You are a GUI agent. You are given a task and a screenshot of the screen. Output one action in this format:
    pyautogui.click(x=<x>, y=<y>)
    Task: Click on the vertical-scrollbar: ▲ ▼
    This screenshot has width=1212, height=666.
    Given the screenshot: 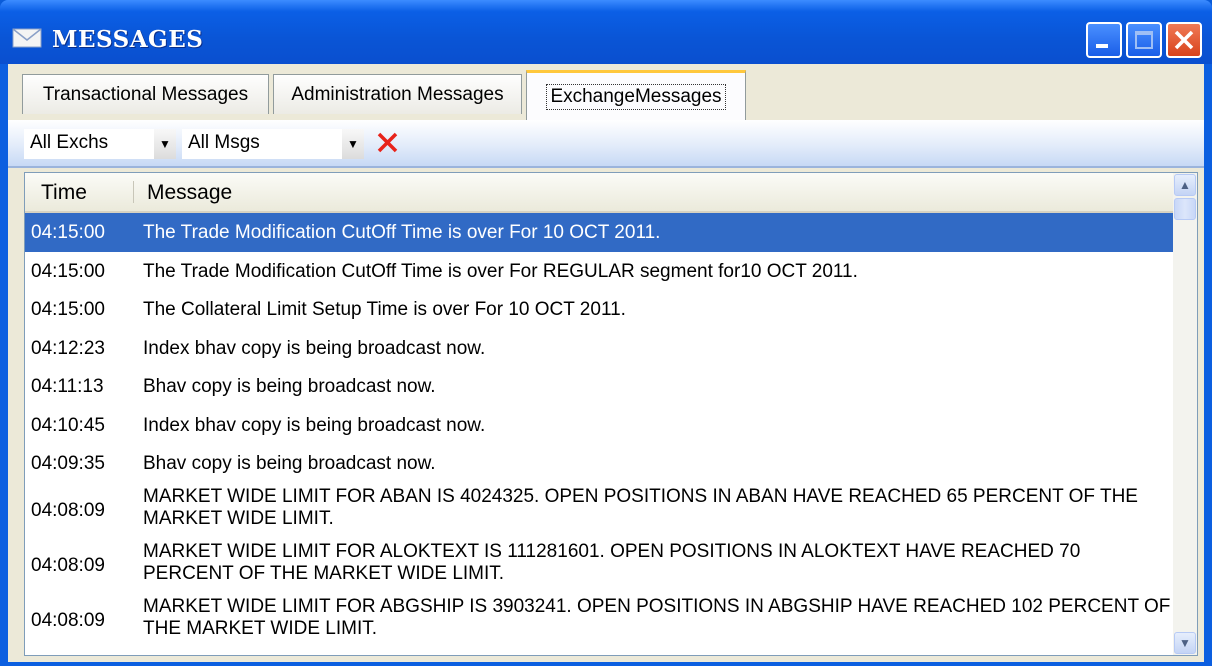 What is the action you would take?
    pyautogui.click(x=1185, y=414)
    